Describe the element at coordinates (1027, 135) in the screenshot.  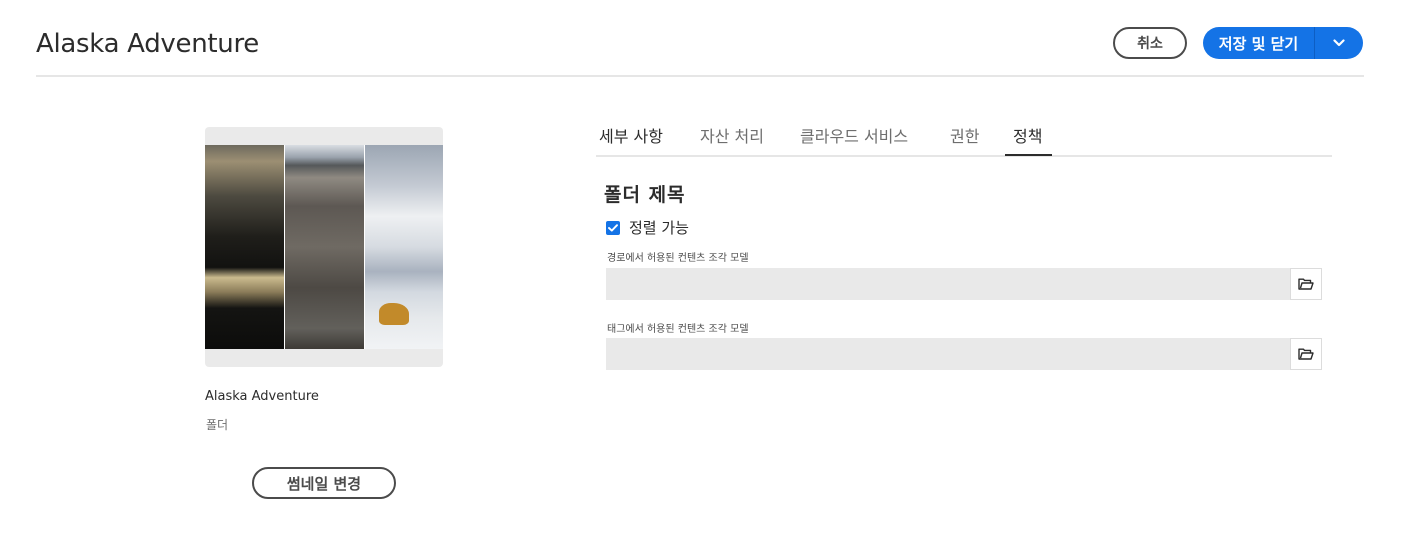
I see `tab-policies: 정책` at that location.